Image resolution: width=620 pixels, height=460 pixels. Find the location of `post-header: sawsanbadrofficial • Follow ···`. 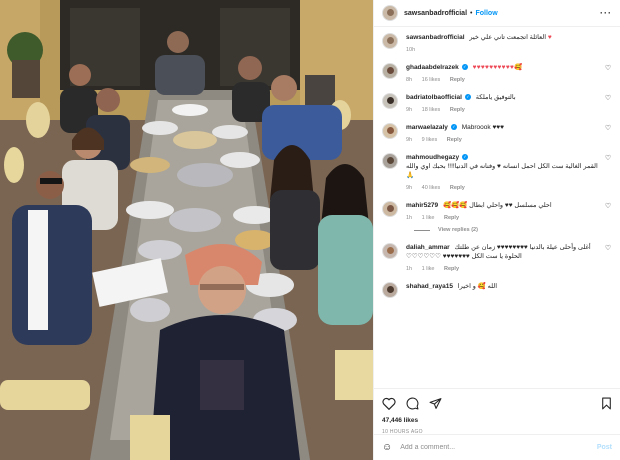

post-header: sawsanbadrofficial • Follow ··· is located at coordinates (497, 13).